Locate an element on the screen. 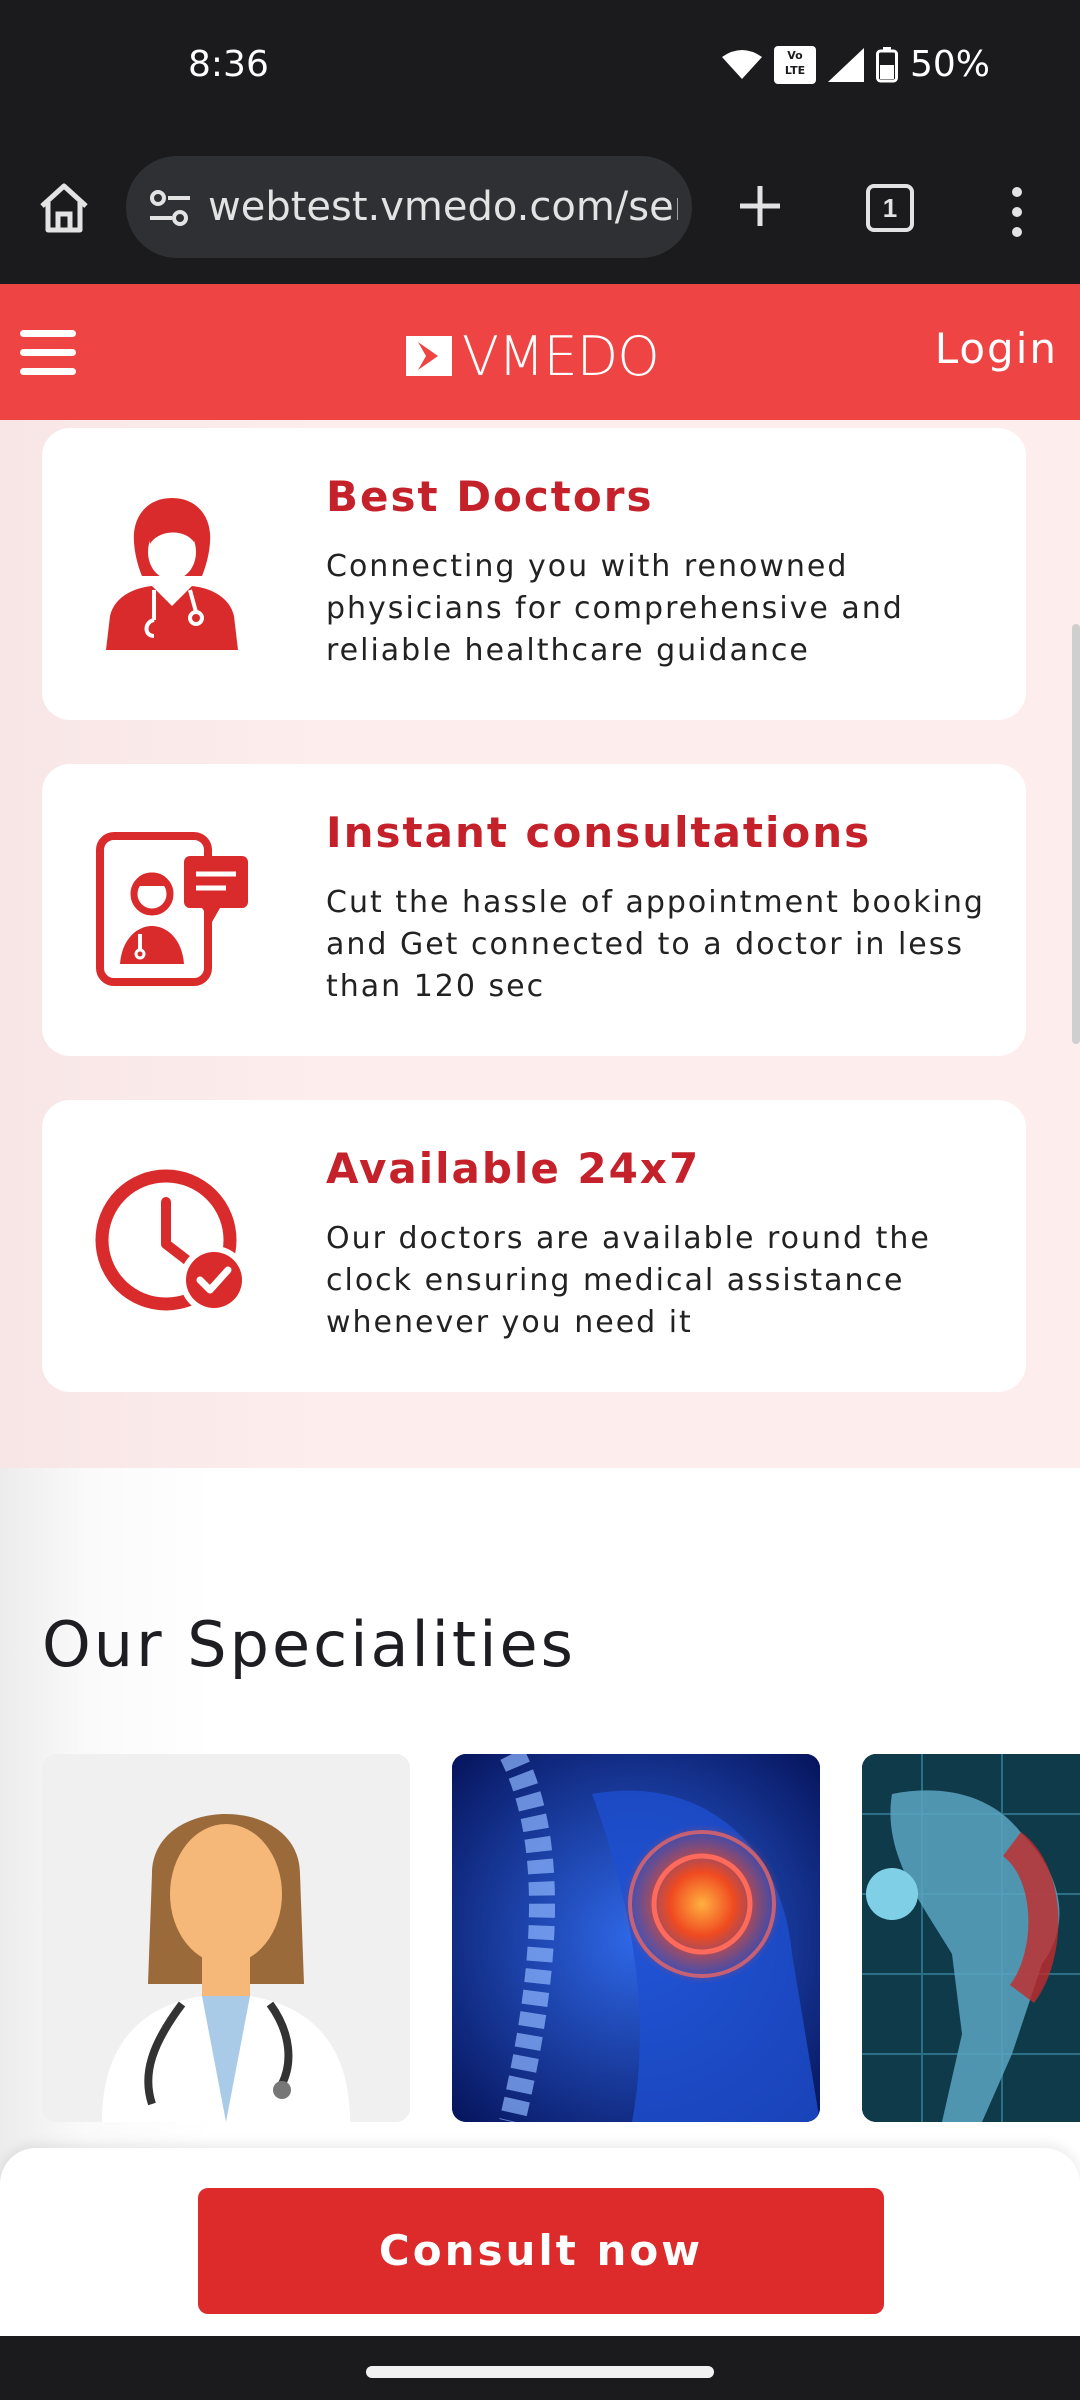  signal-icon is located at coordinates (845, 64).